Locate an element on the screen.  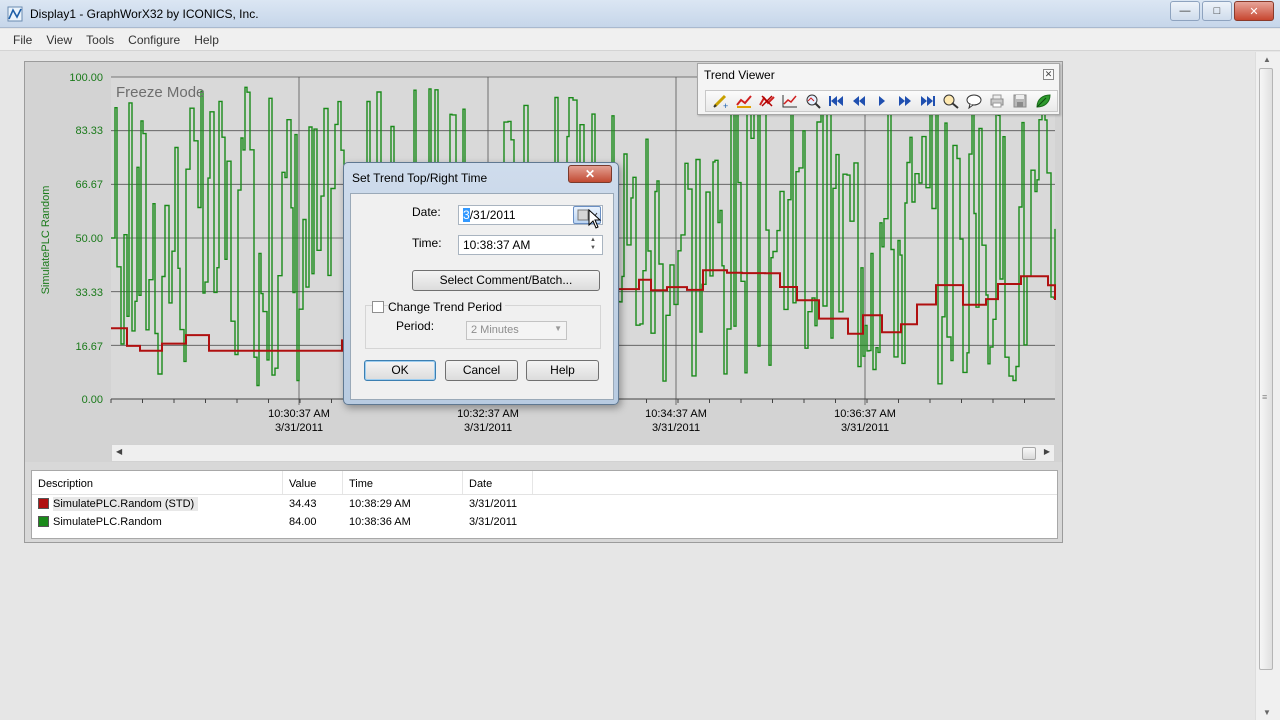
play-icon is located at coordinates (881, 101).